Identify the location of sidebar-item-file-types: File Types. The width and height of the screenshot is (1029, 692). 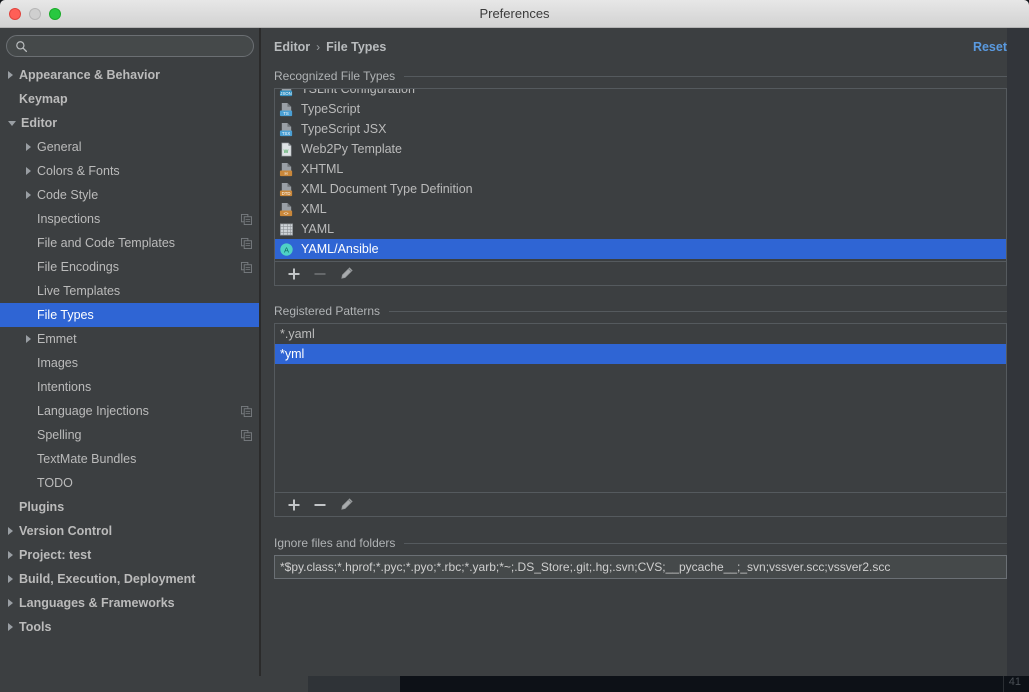
(130, 315).